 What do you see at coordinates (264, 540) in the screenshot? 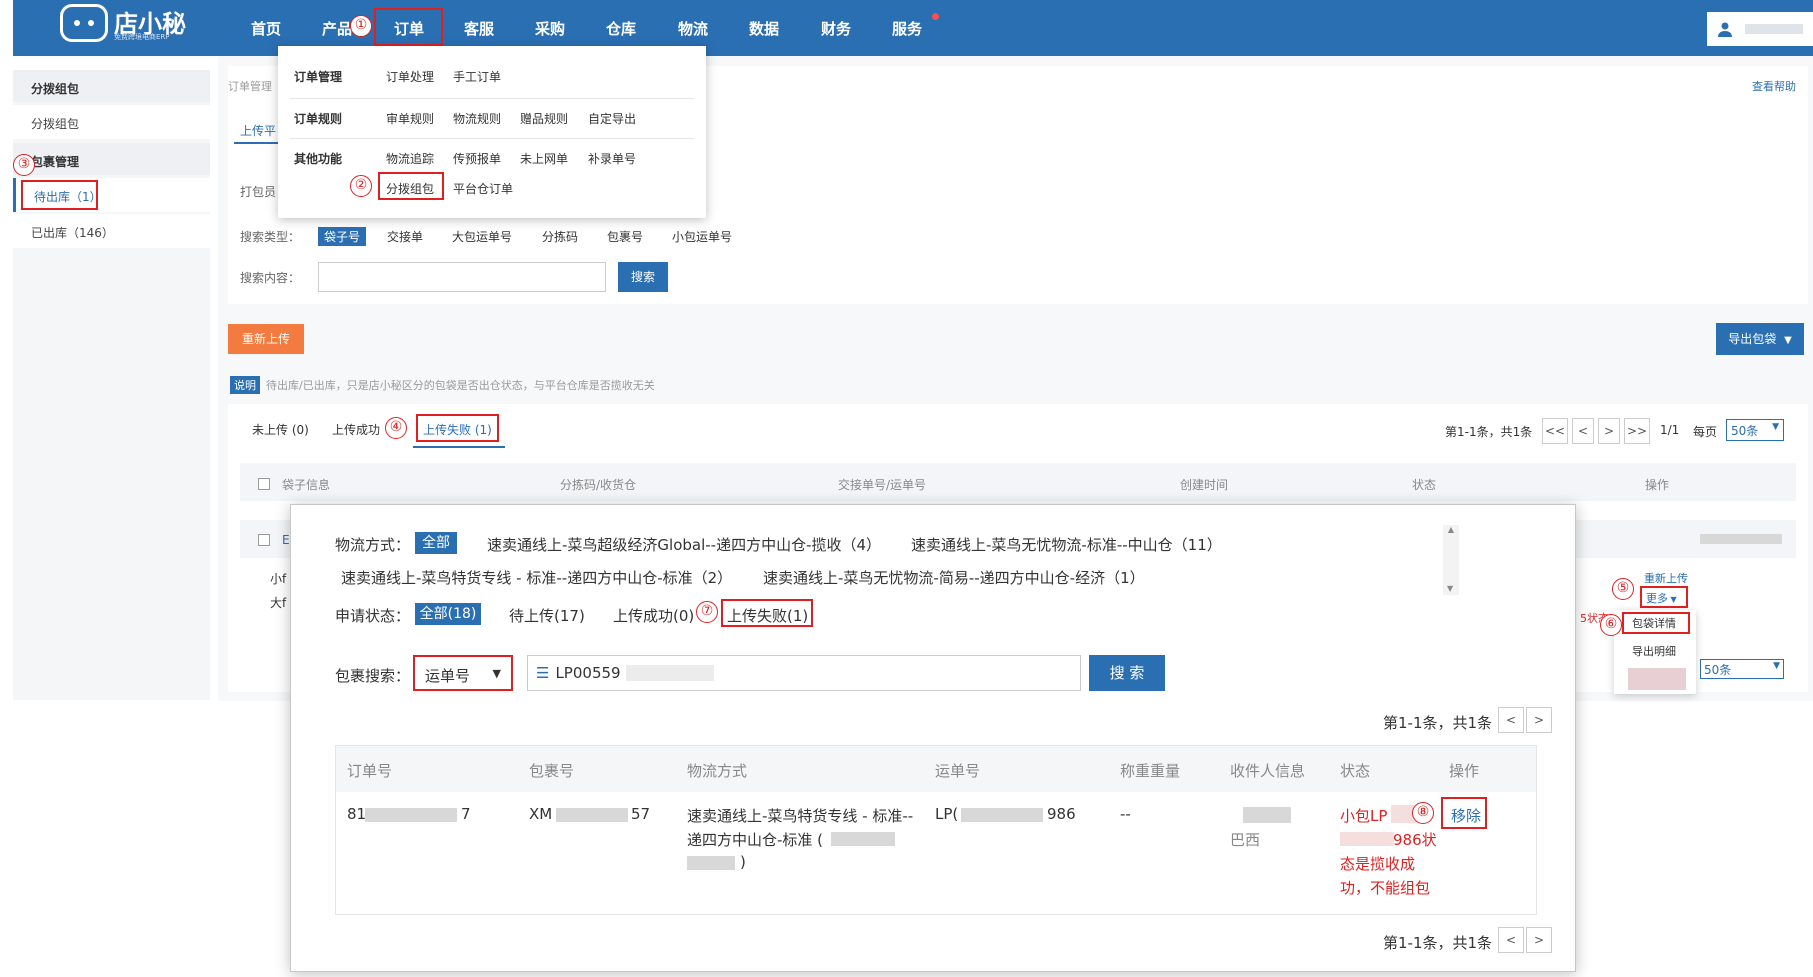
I see `row-checkbox` at bounding box center [264, 540].